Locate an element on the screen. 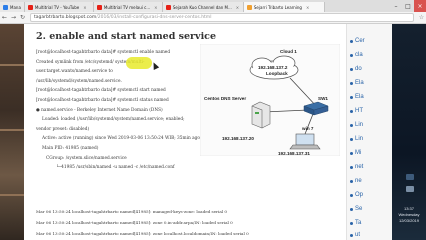 This screenshot has width=426, height=240. sidebar-item: HT is located at coordinates (356, 111).